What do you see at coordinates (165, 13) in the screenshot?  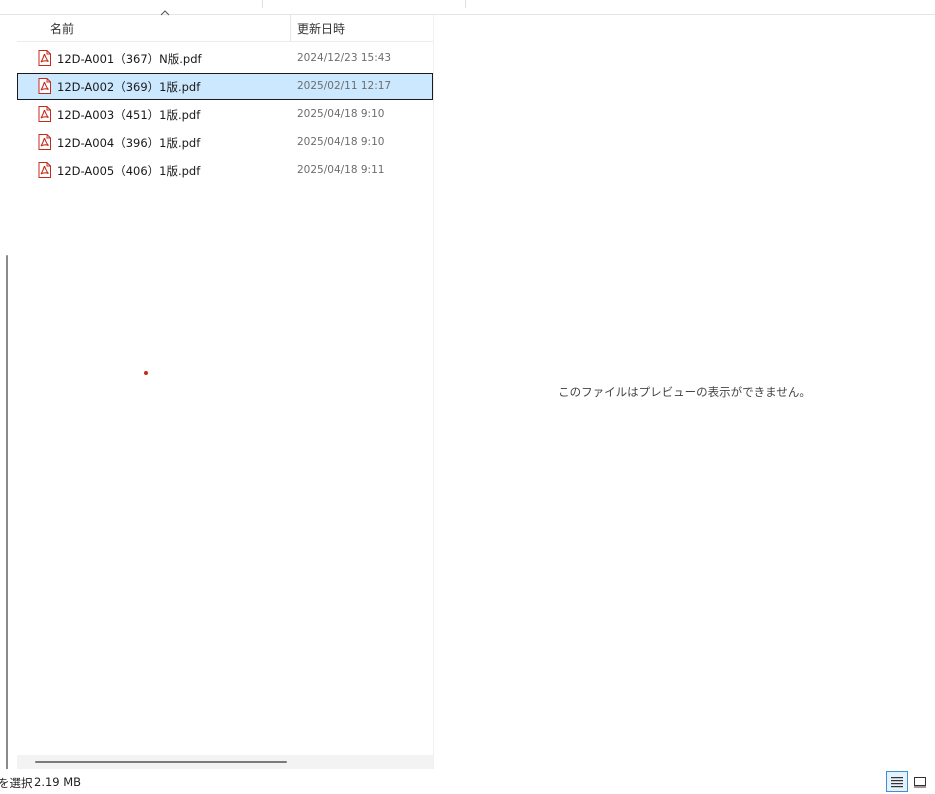 I see `sort-ascending-icon` at bounding box center [165, 13].